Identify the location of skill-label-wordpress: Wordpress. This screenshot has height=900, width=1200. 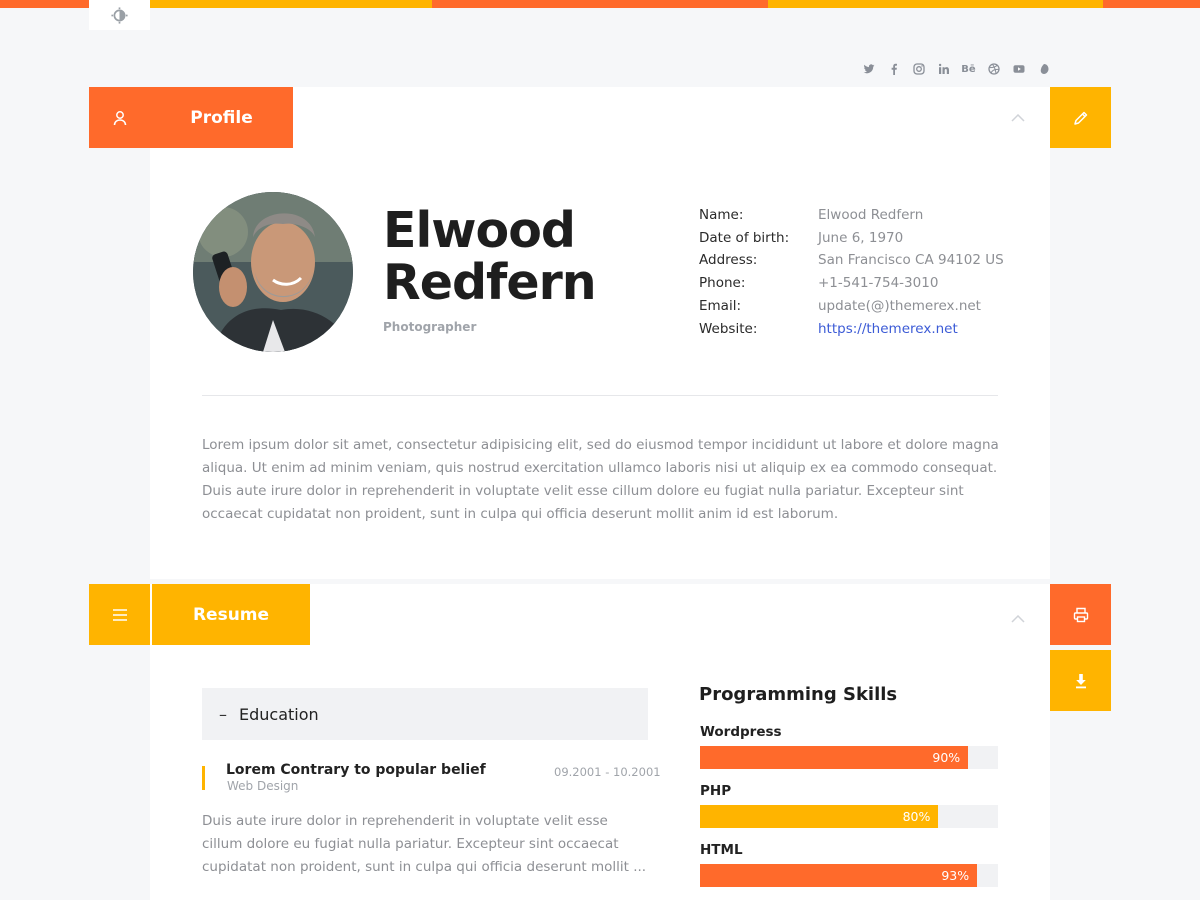
(741, 732).